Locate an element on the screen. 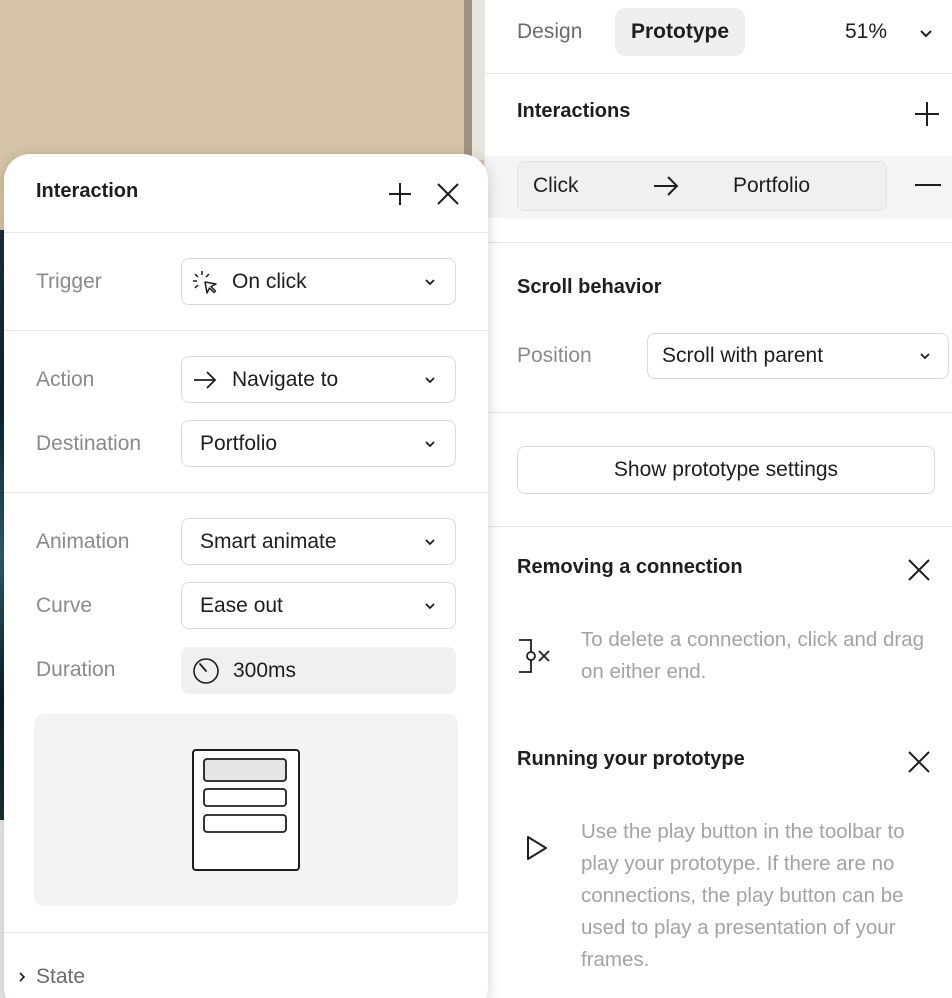 This screenshot has height=998, width=952. action-select: Navigate to is located at coordinates (318, 379).